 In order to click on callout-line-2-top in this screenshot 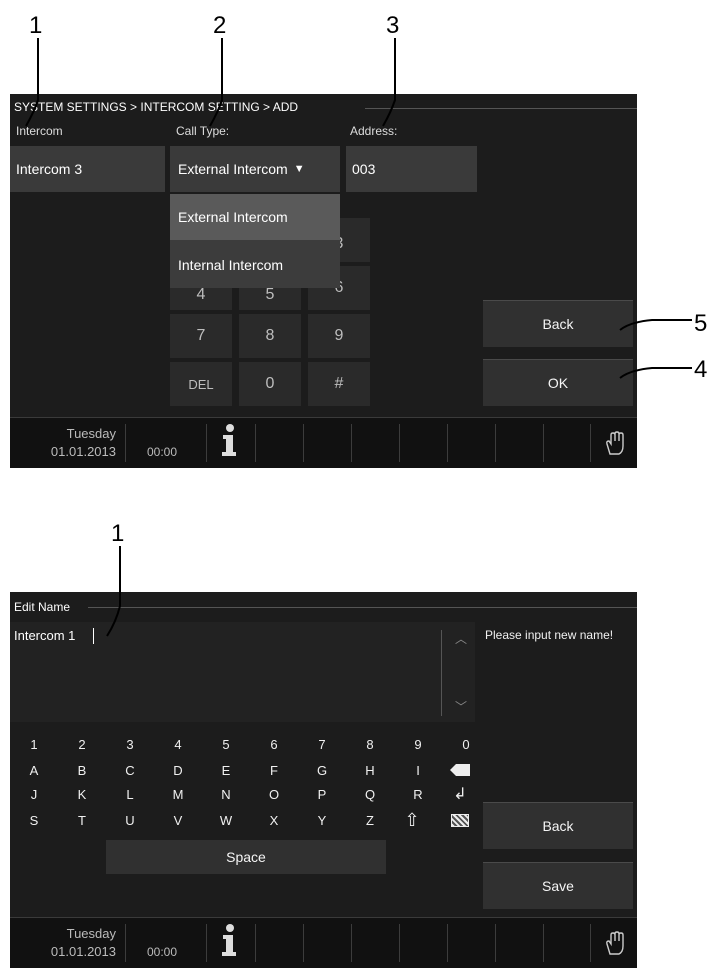, I will do `click(216, 82)`.